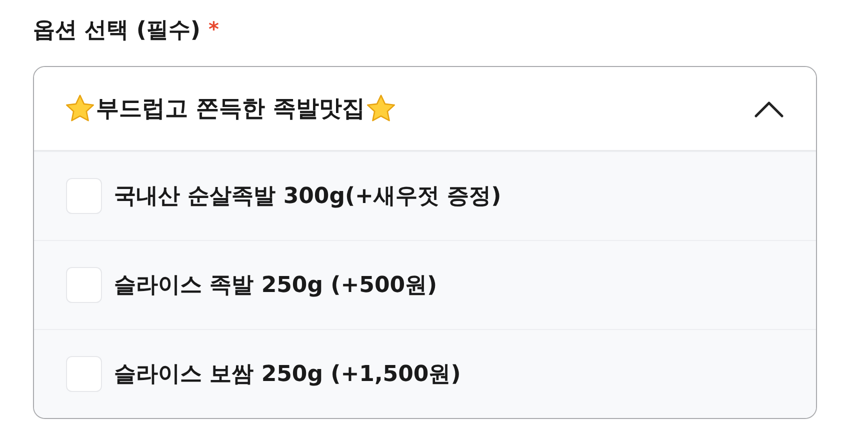 Image resolution: width=850 pixels, height=437 pixels. I want to click on option-label: 국내산 순살족발 300g(+새우젓 증정), so click(308, 197).